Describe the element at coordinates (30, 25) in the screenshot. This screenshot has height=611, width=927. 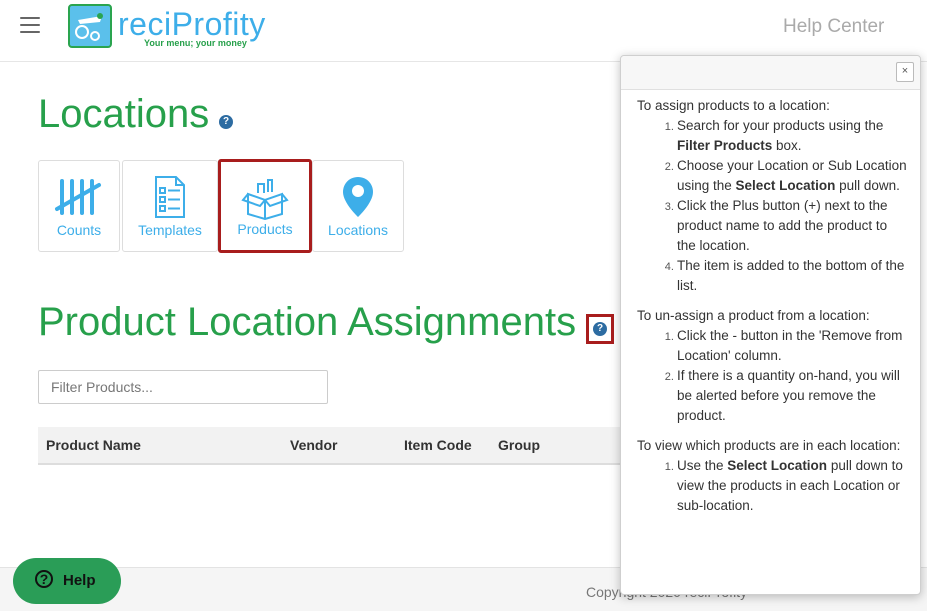
I see `hamburger-menu-icon` at that location.